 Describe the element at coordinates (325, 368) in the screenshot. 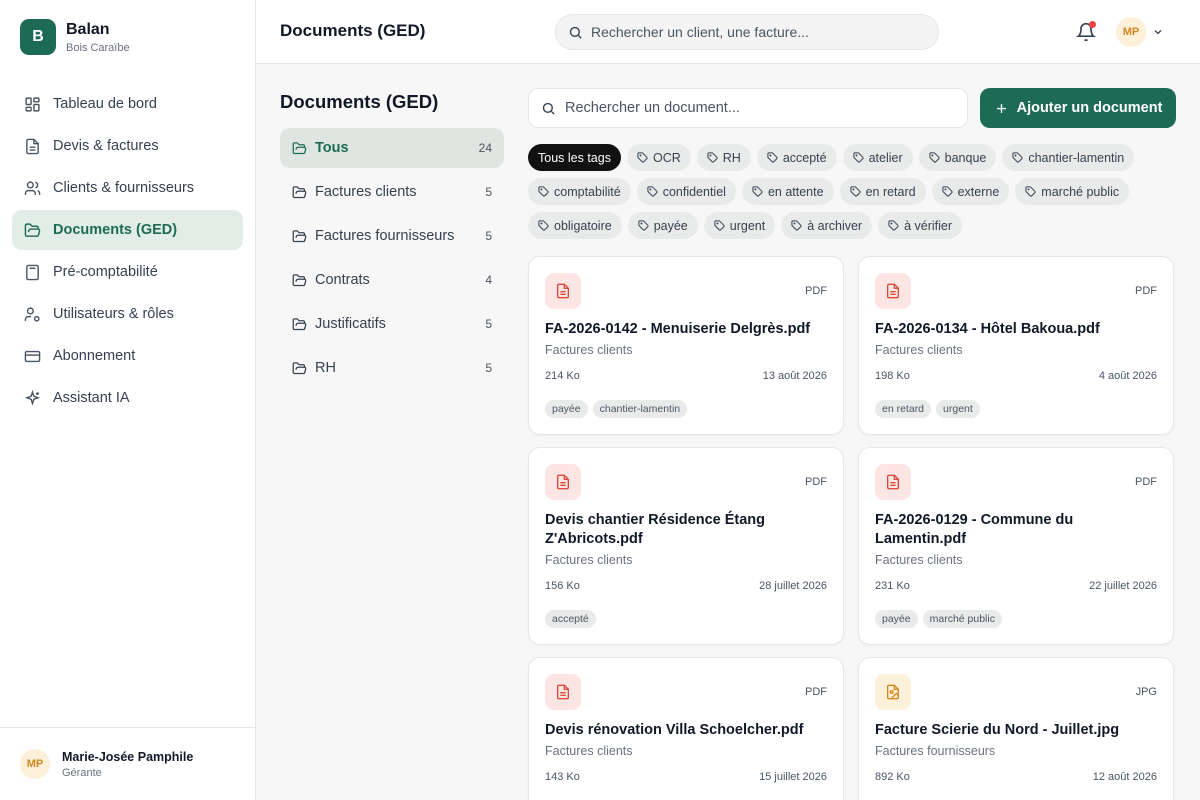

I see `folder-label: RH` at that location.